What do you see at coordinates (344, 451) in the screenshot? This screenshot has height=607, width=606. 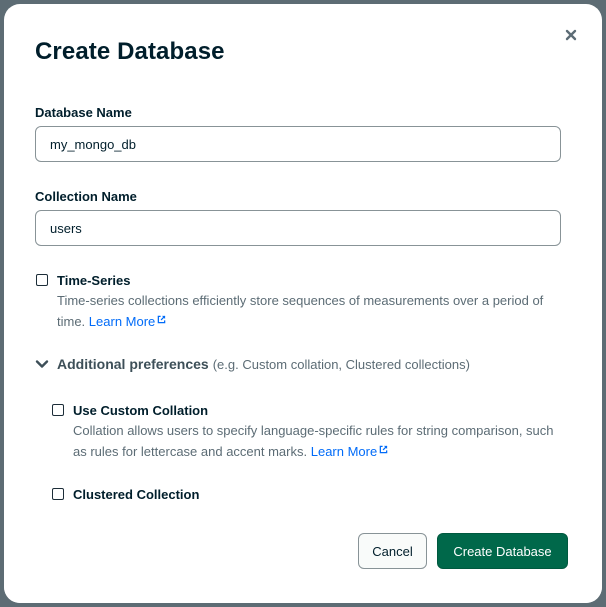 I see `custom-collation-learn-more-label: Learn More` at bounding box center [344, 451].